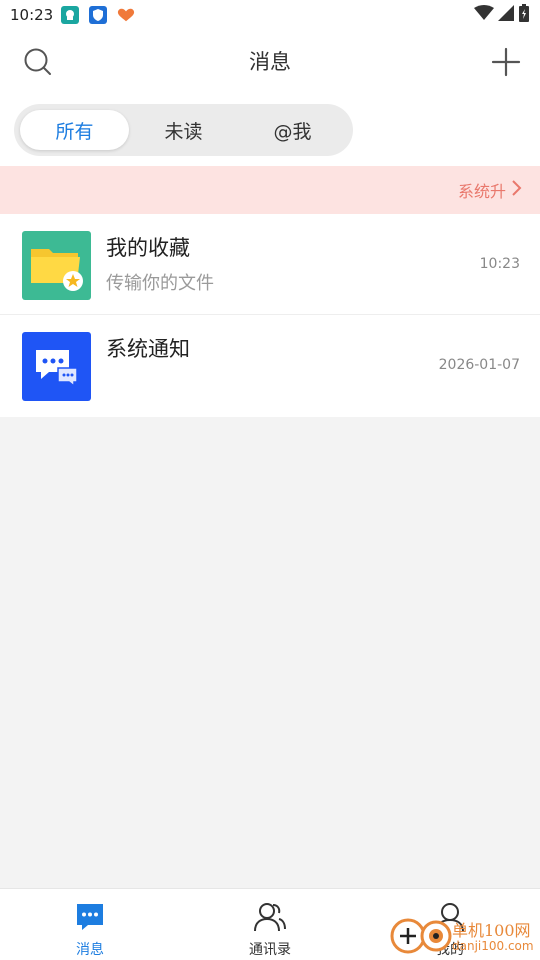 This screenshot has width=540, height=960. Describe the element at coordinates (270, 919) in the screenshot. I see `contacts-icon` at that location.